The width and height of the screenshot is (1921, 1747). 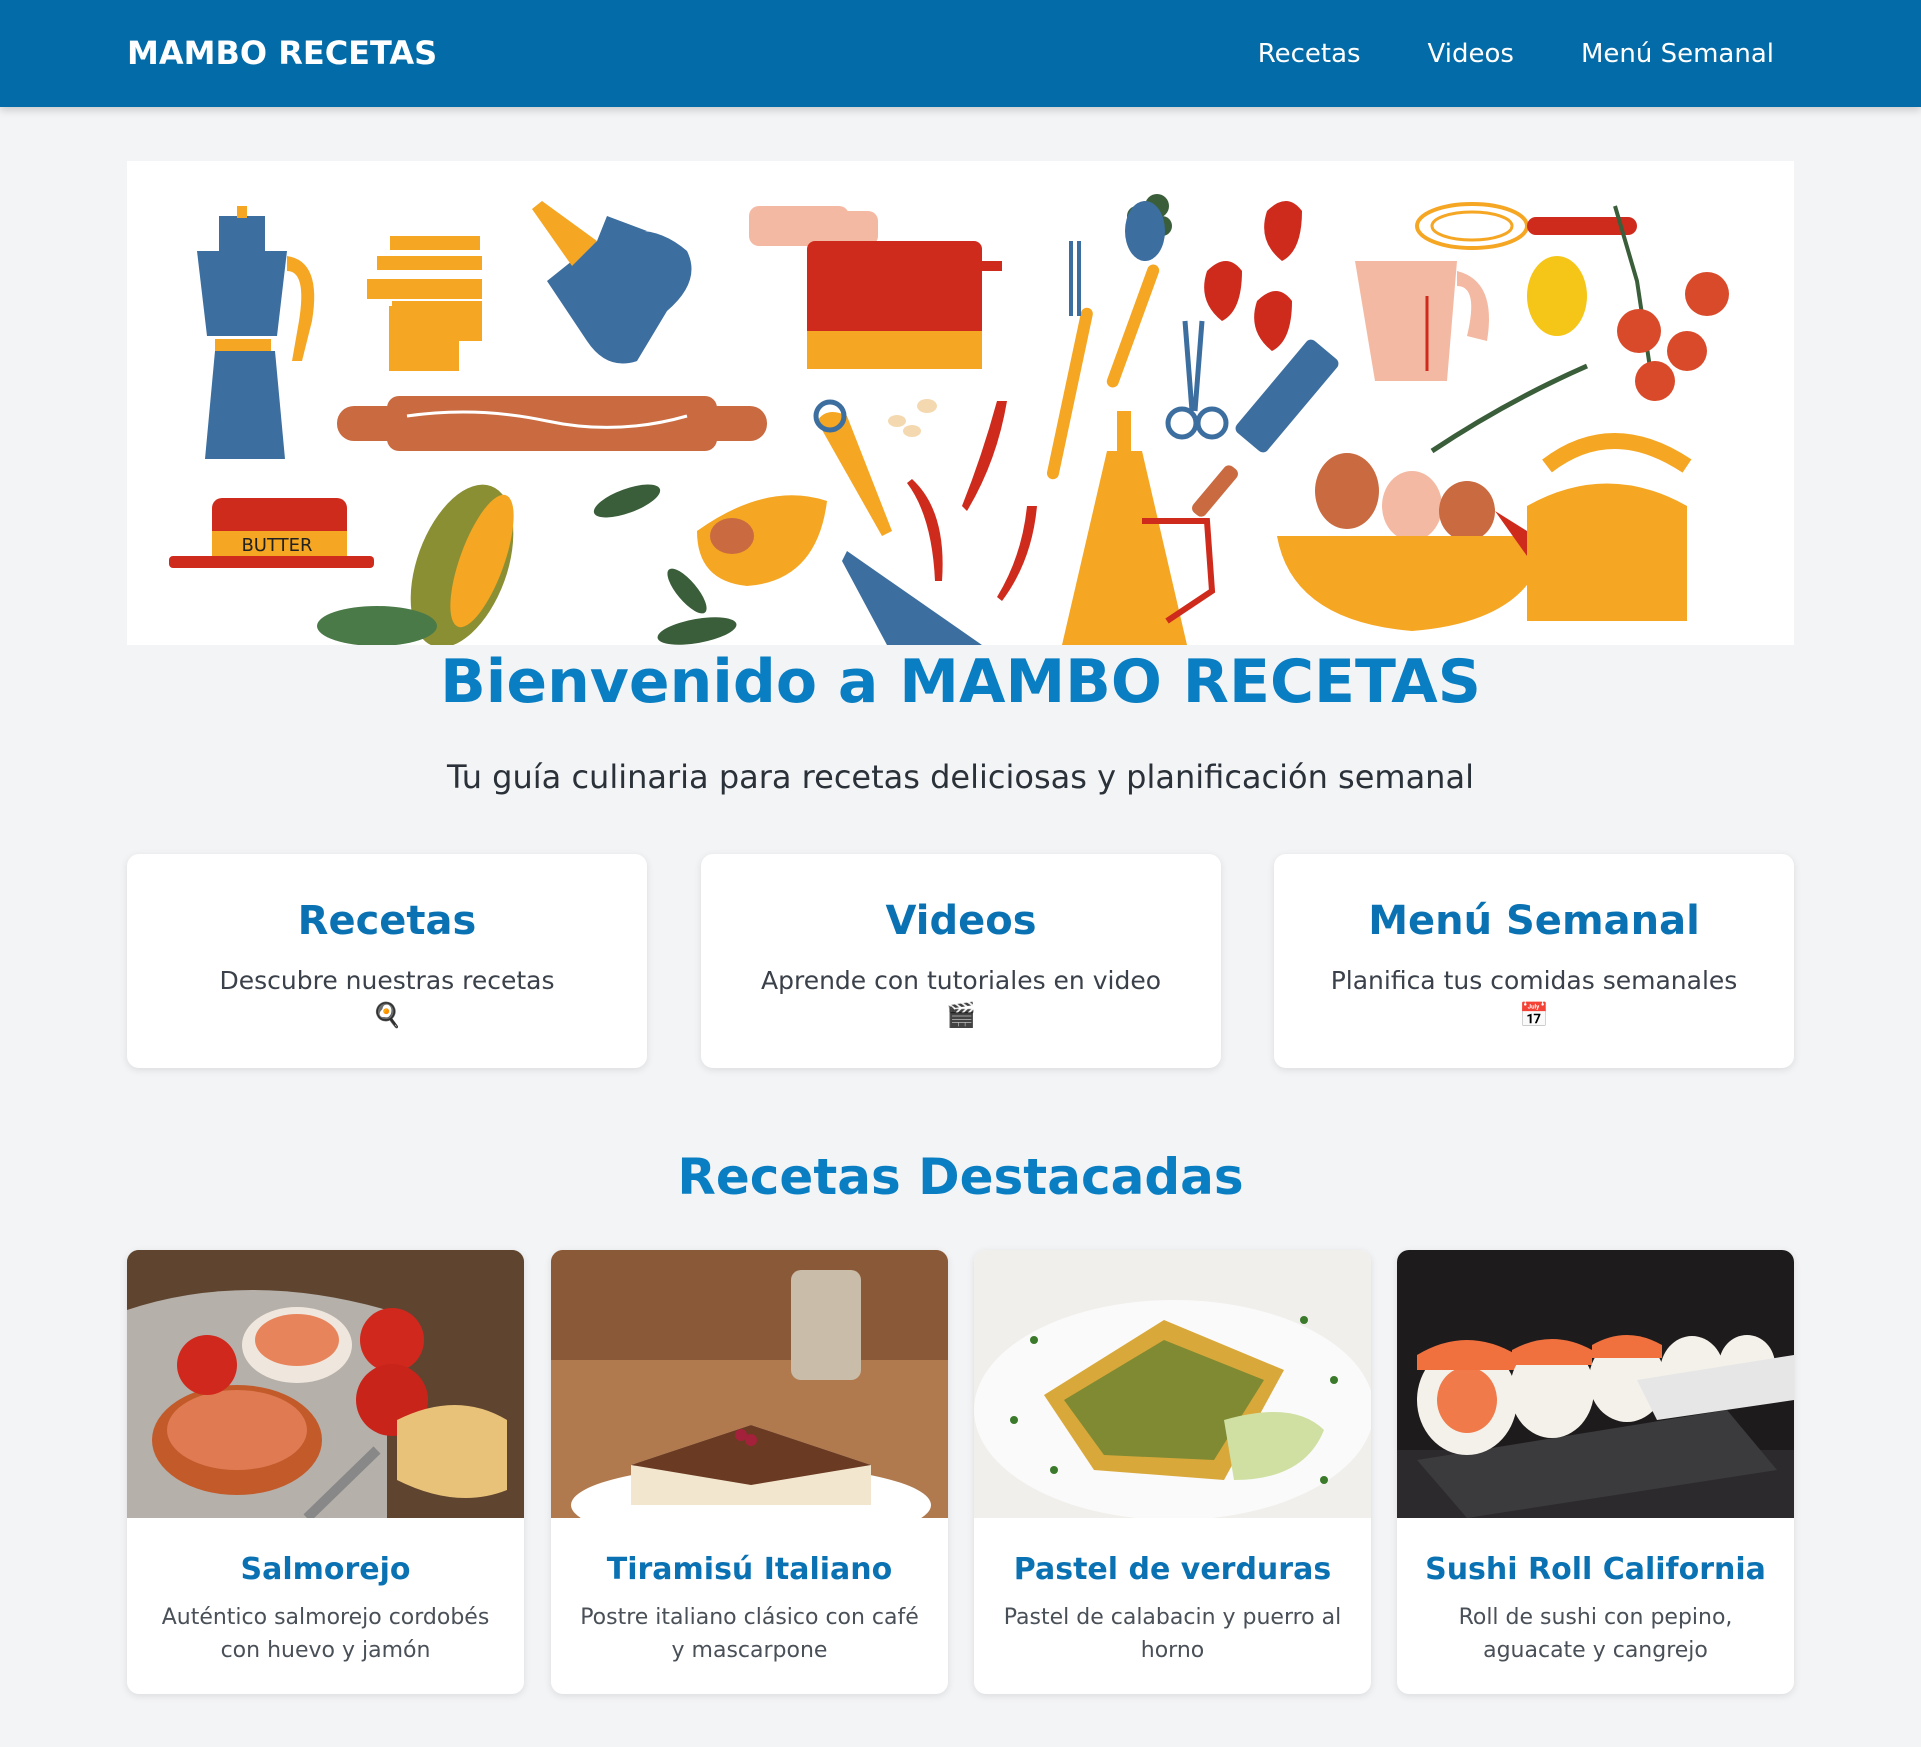 I want to click on strawberries-icon, so click(x=1253, y=276).